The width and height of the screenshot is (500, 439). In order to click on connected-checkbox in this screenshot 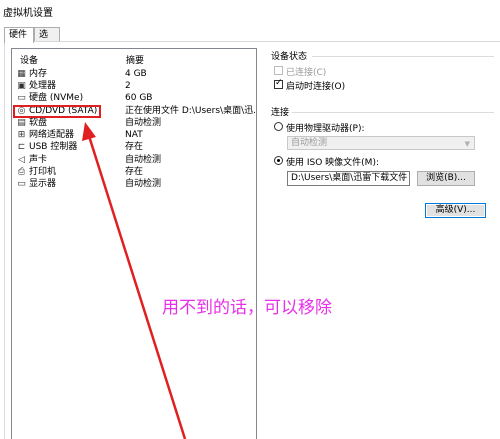, I will do `click(278, 70)`.